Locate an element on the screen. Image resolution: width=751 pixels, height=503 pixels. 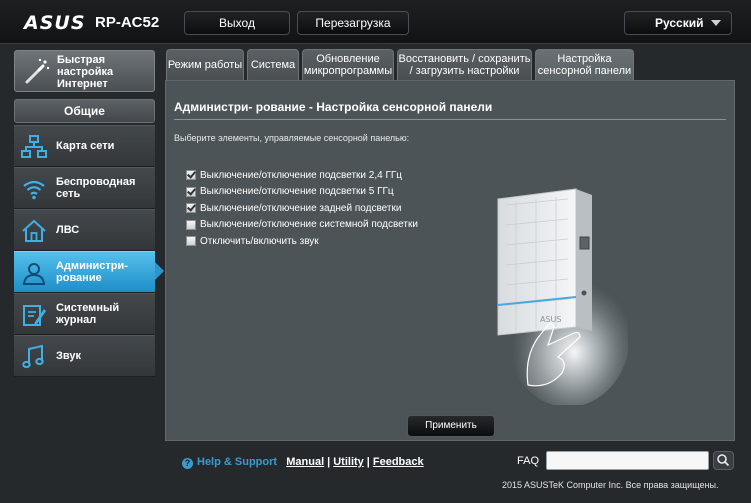
magic-wand-icon is located at coordinates (37, 71).